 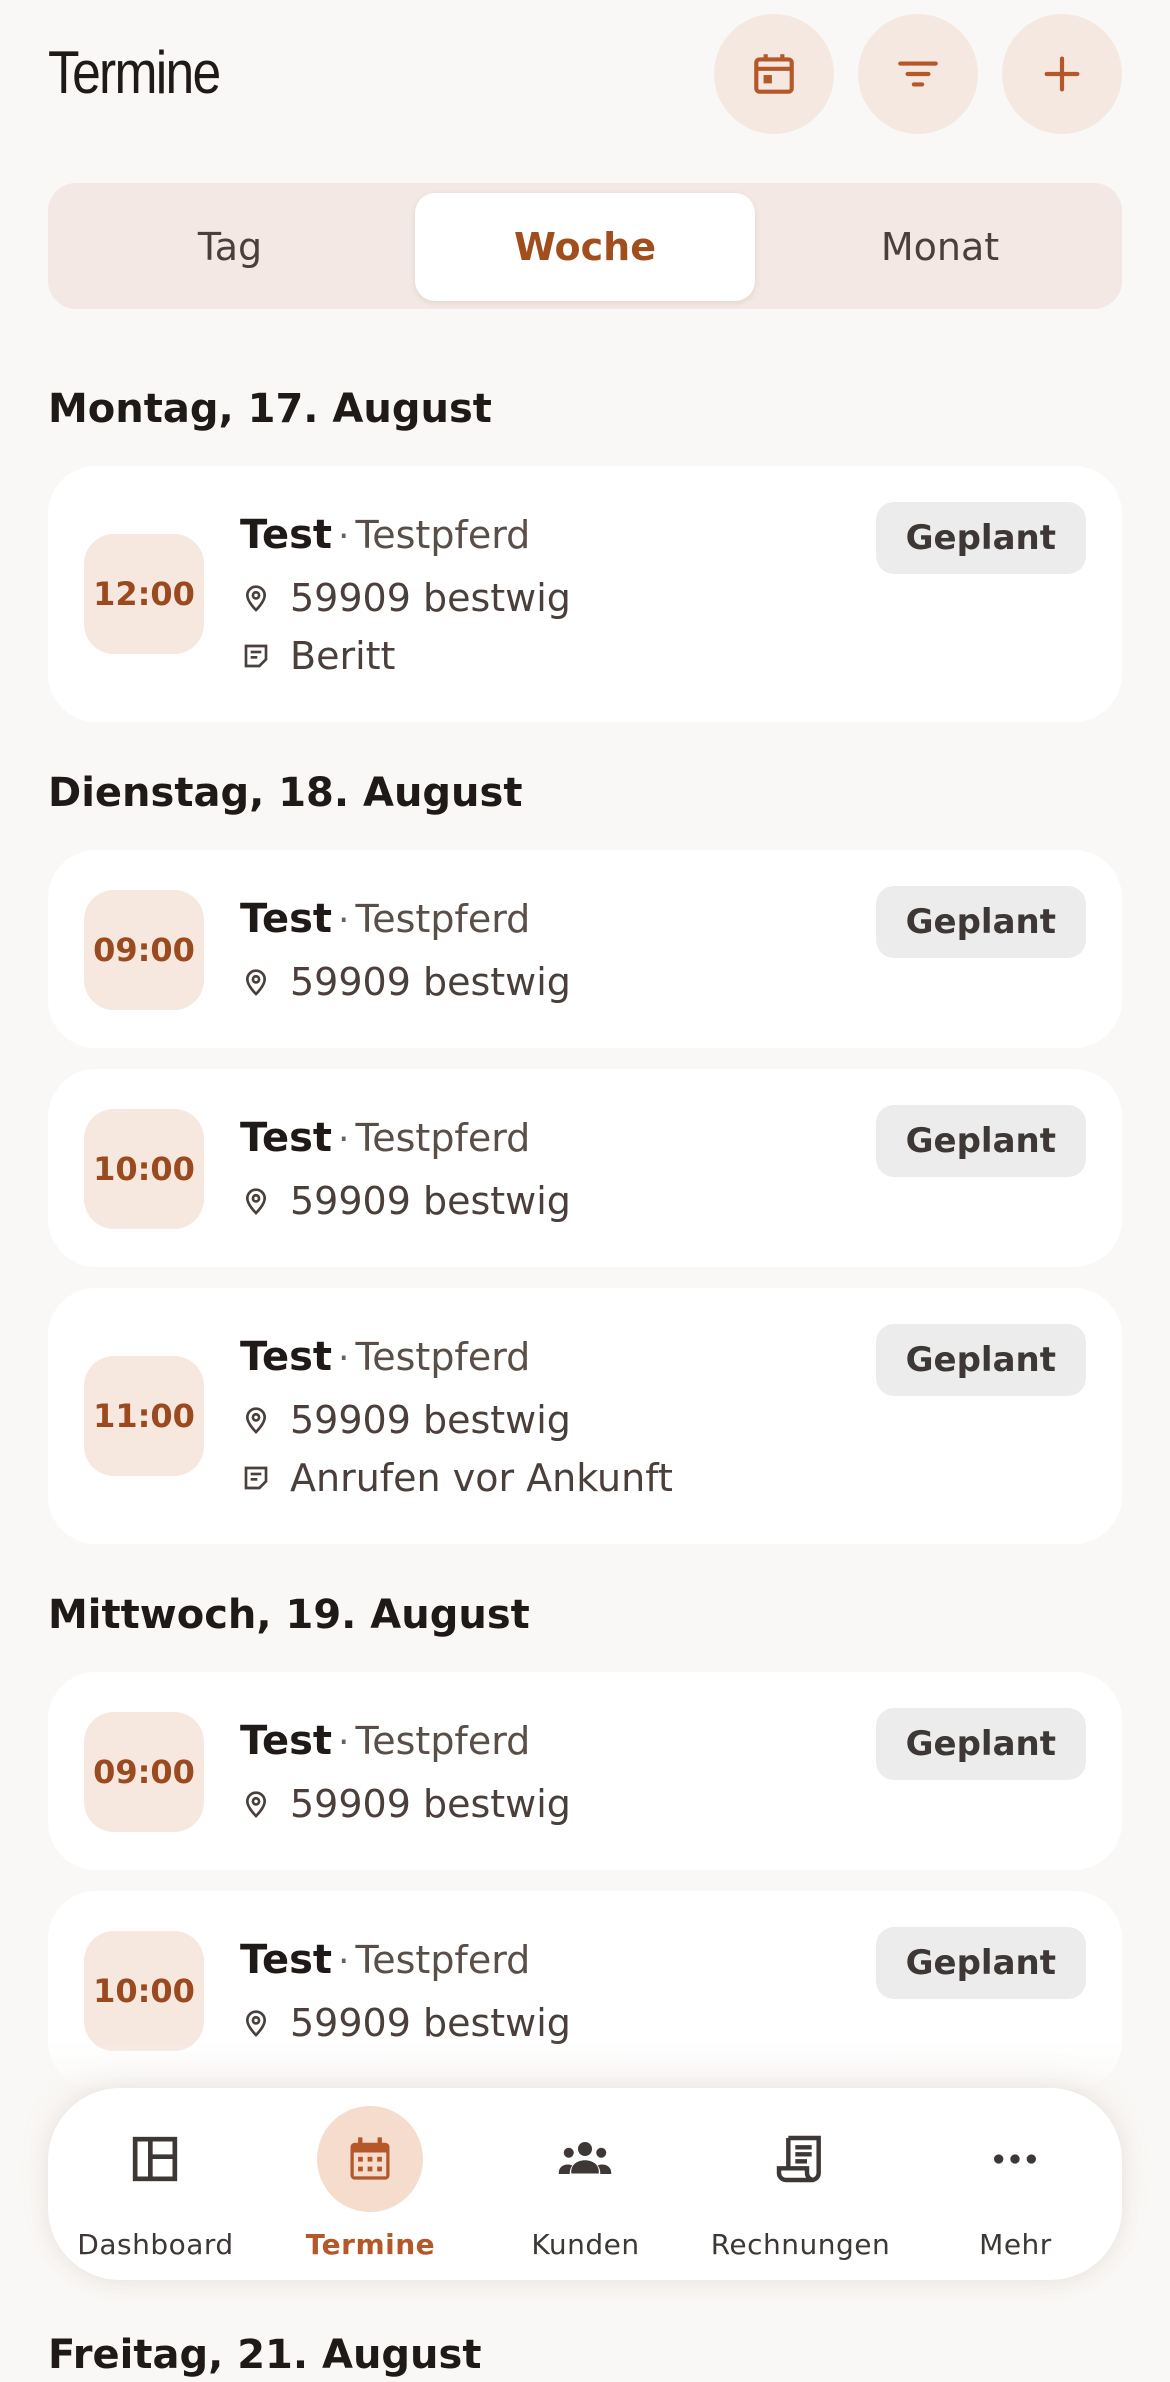 I want to click on add-appointment-button, so click(x=1062, y=74).